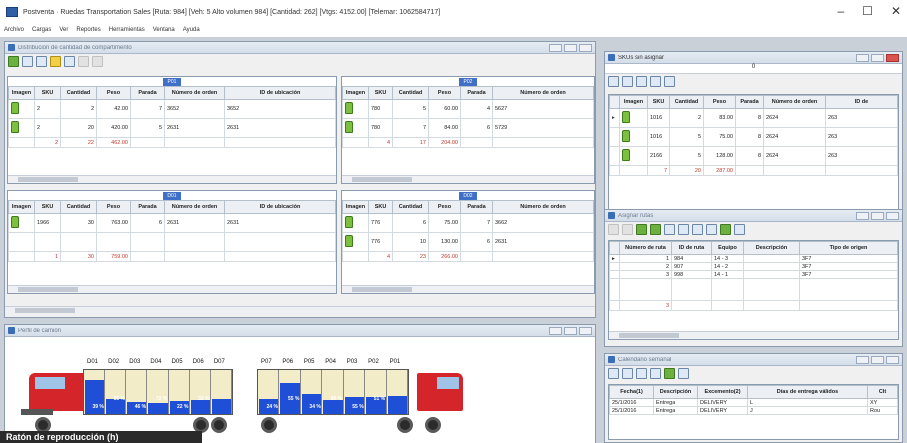 The width and height of the screenshot is (907, 443). Describe the element at coordinates (753, 274) in the screenshot. I see `table-row: 3 998 14 - 1 3F7` at that location.